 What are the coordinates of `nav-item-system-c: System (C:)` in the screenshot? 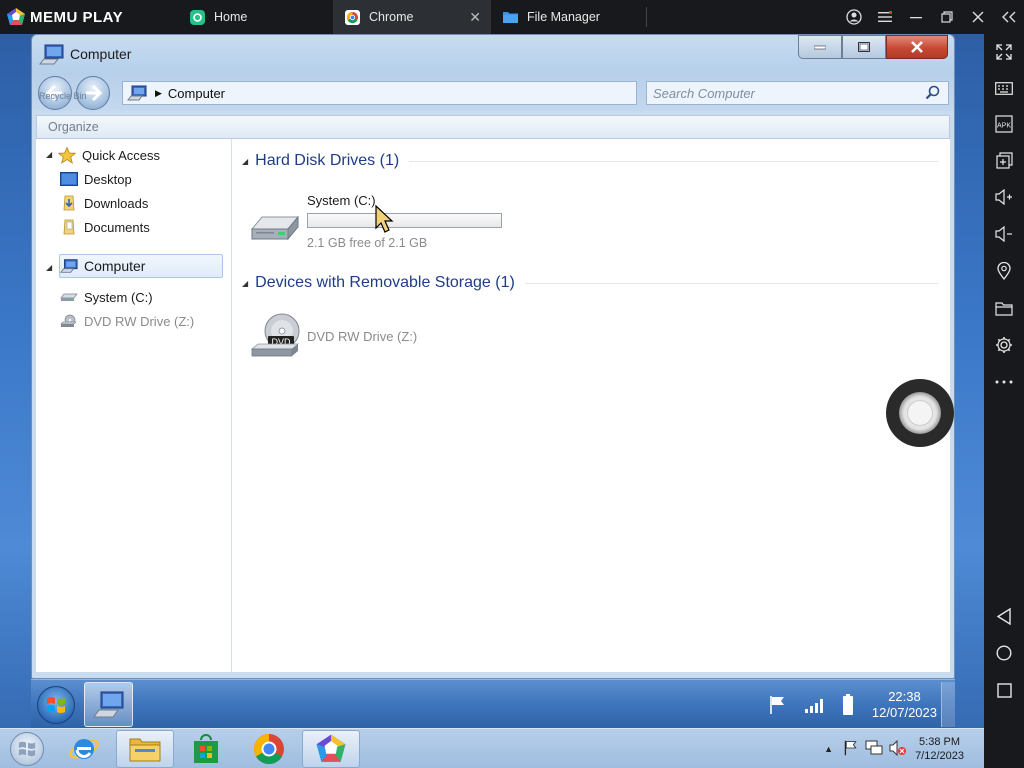 It's located at (106, 297).